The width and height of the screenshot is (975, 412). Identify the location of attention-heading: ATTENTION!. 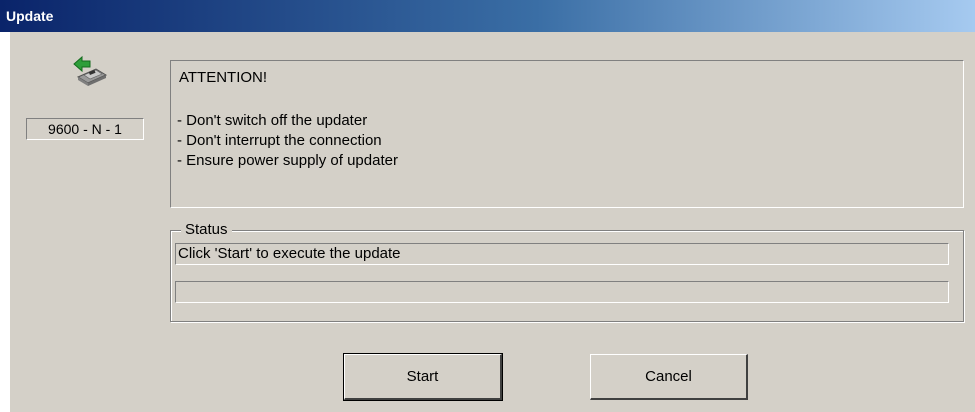
(223, 77).